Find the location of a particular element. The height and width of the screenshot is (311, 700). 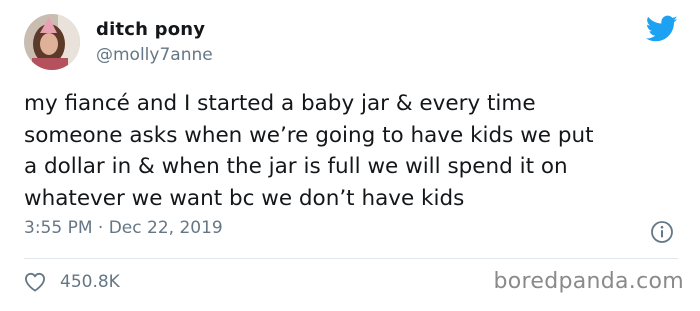

user-handle: @molly7anne is located at coordinates (154, 55).